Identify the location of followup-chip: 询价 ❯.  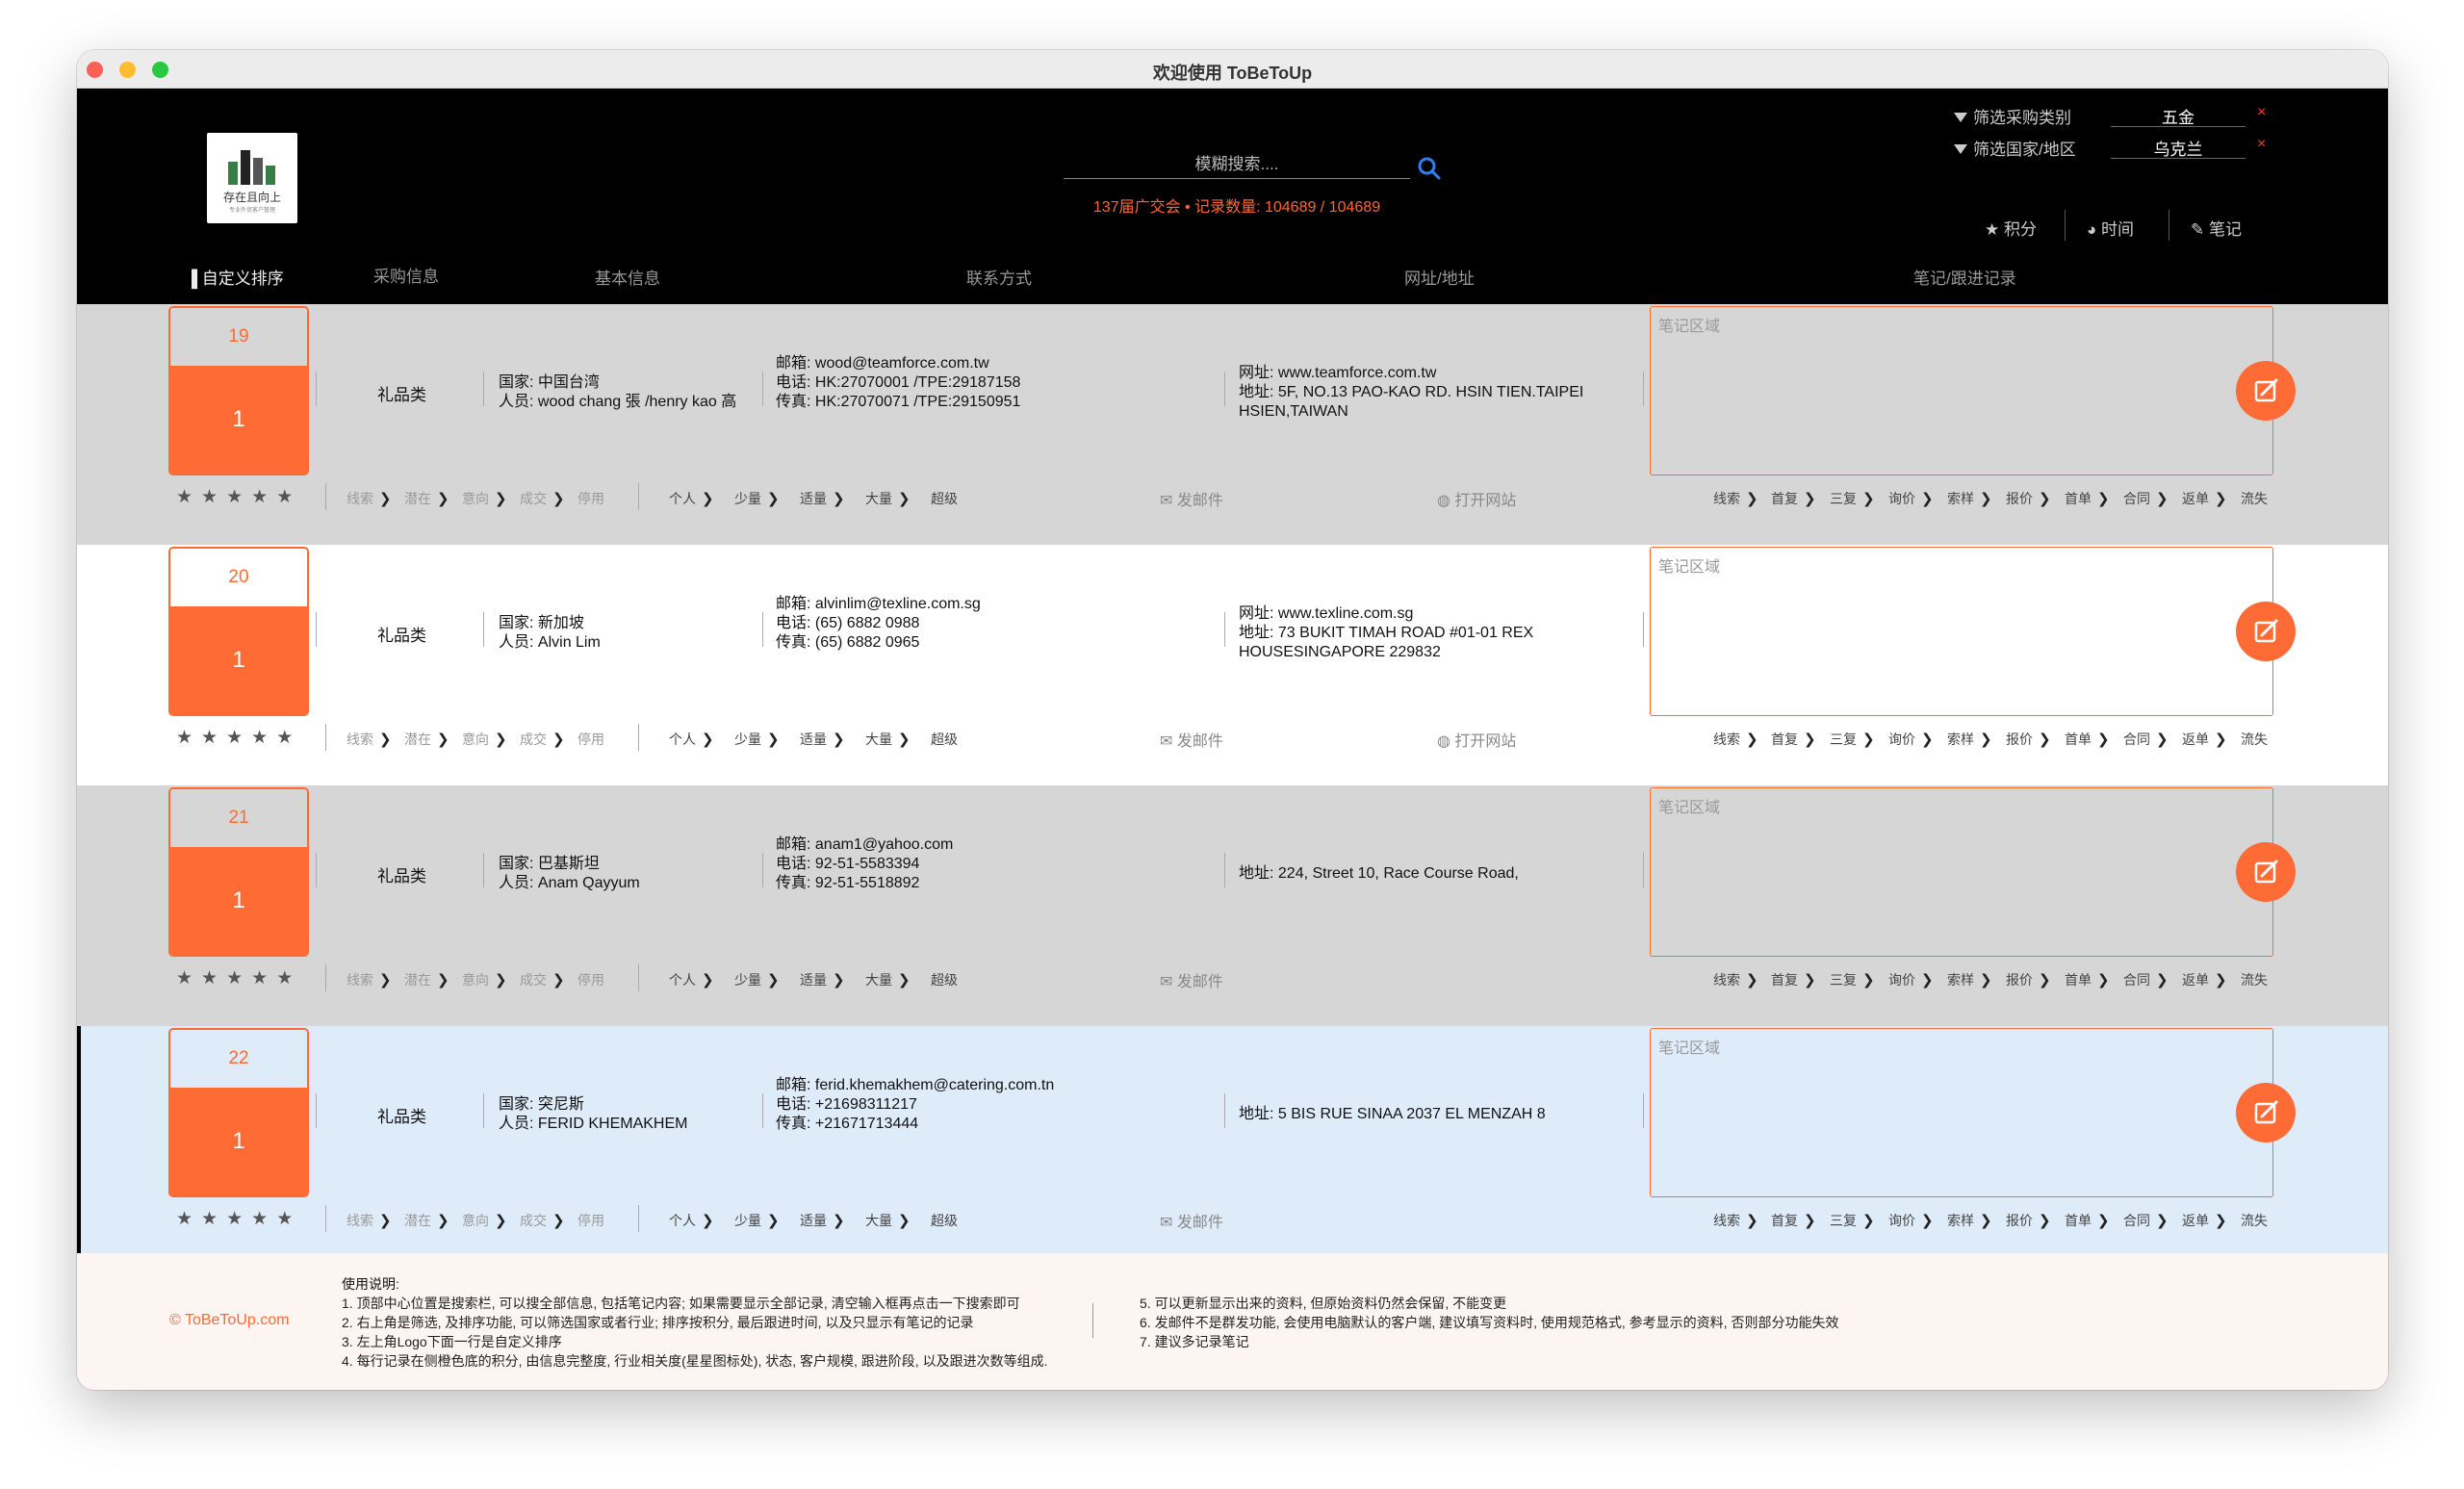
(1911, 1220).